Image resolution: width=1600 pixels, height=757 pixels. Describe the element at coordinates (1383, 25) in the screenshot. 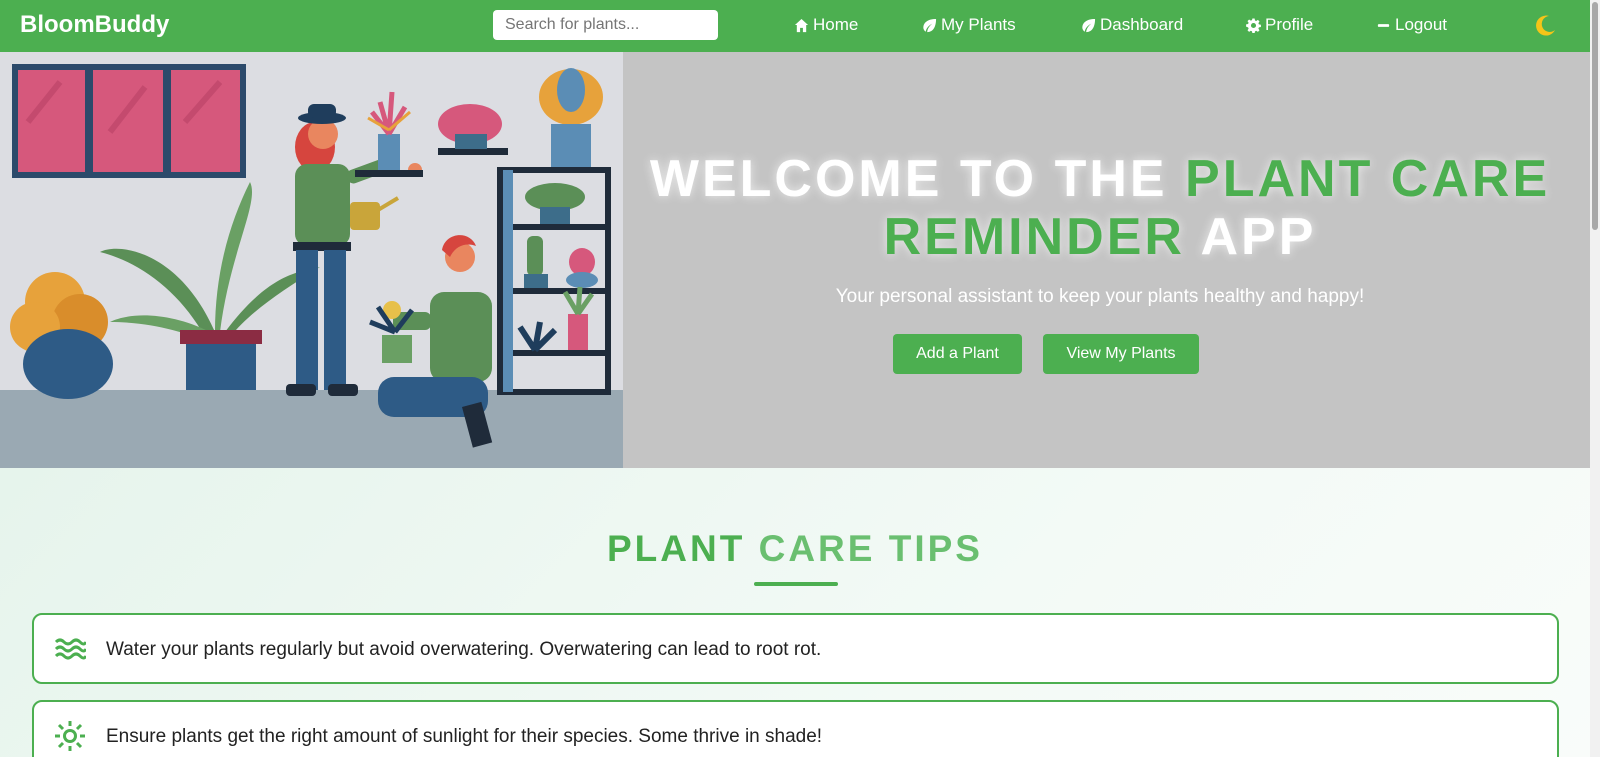

I see `minus-icon` at that location.